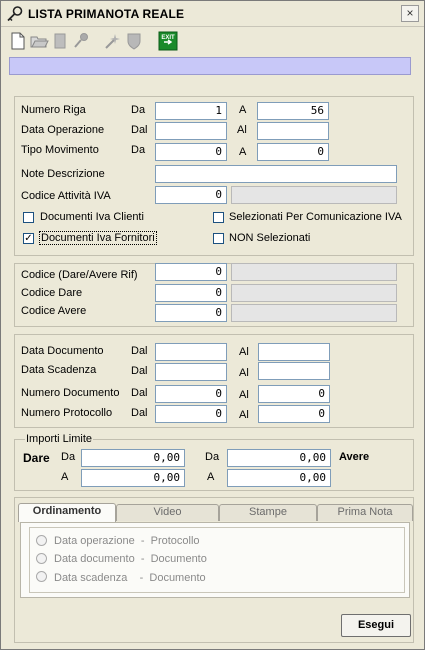  I want to click on sort-radio-documento, so click(41, 558).